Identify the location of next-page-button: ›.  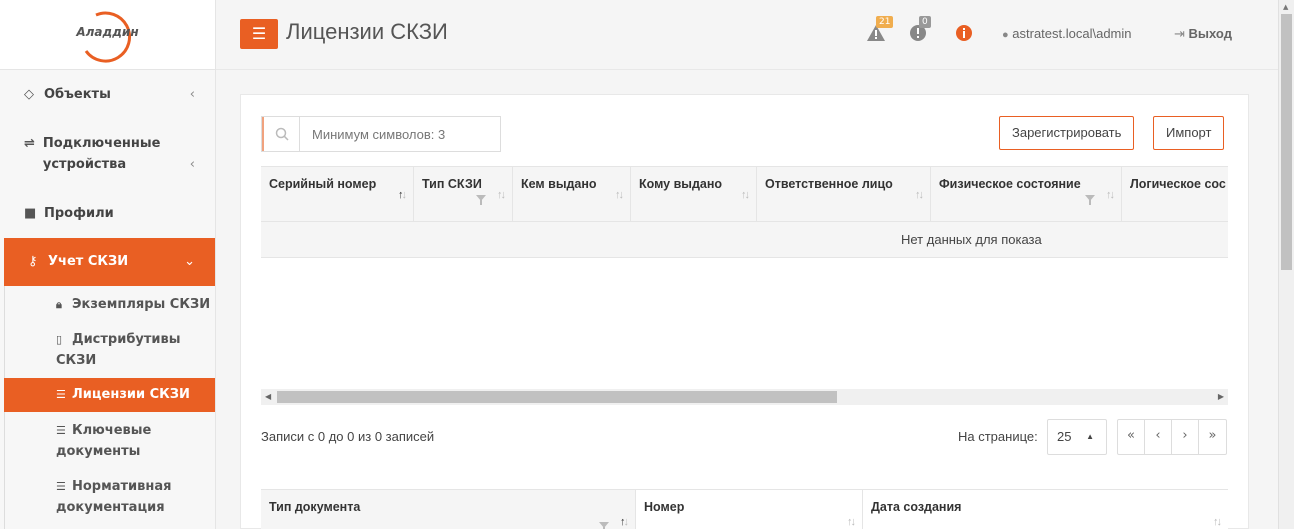
(1185, 437).